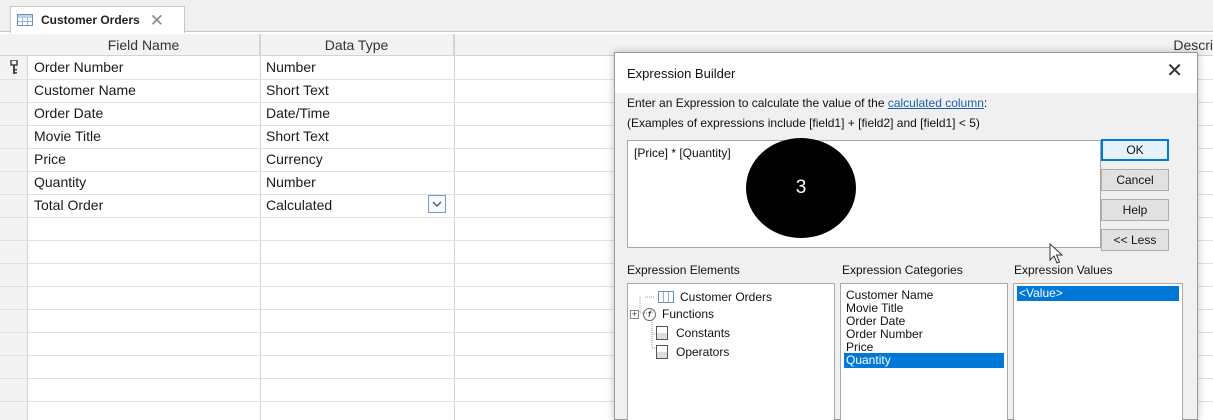 The height and width of the screenshot is (420, 1213). What do you see at coordinates (1098, 351) in the screenshot?
I see `expression-values-list: <Value>` at bounding box center [1098, 351].